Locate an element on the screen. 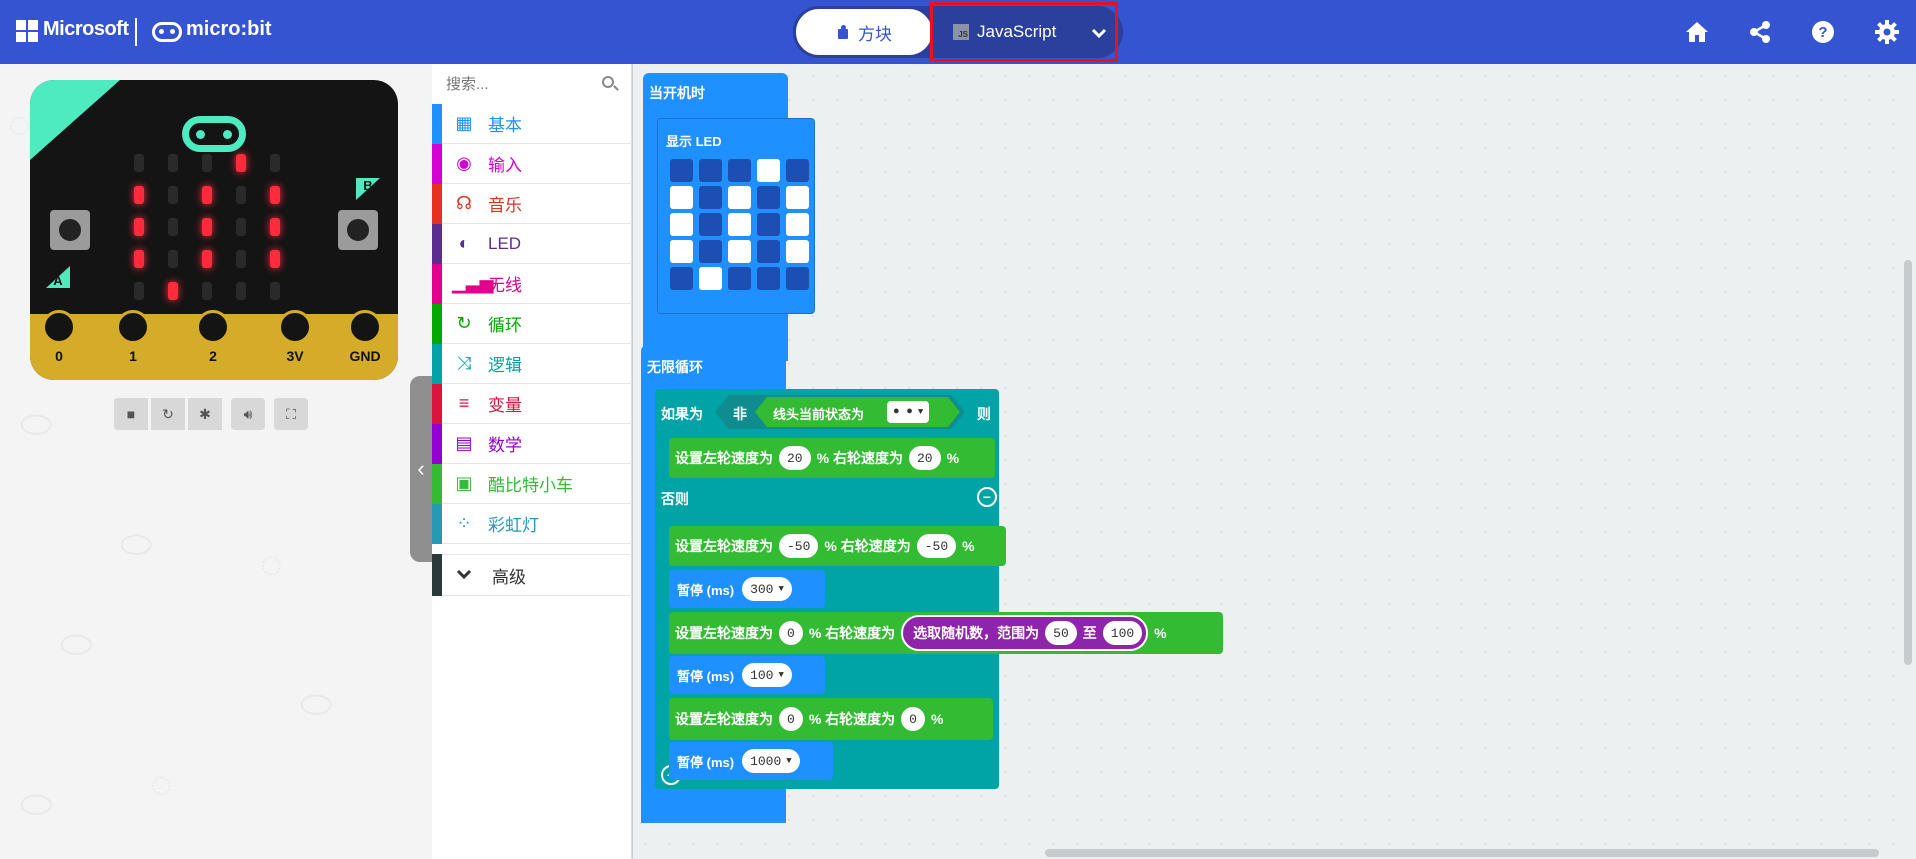  set-speed-block: 设置左轮速度为 20 % 右轮速度为 20 % is located at coordinates (832, 458).